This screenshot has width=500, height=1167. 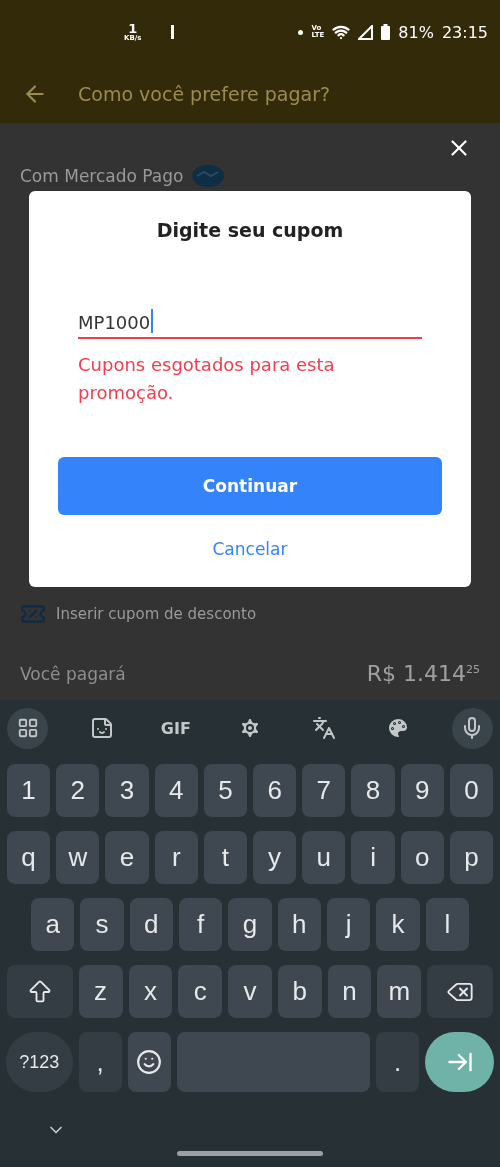 What do you see at coordinates (156, 614) in the screenshot?
I see `coupon-link: Inserir cupom de desconto` at bounding box center [156, 614].